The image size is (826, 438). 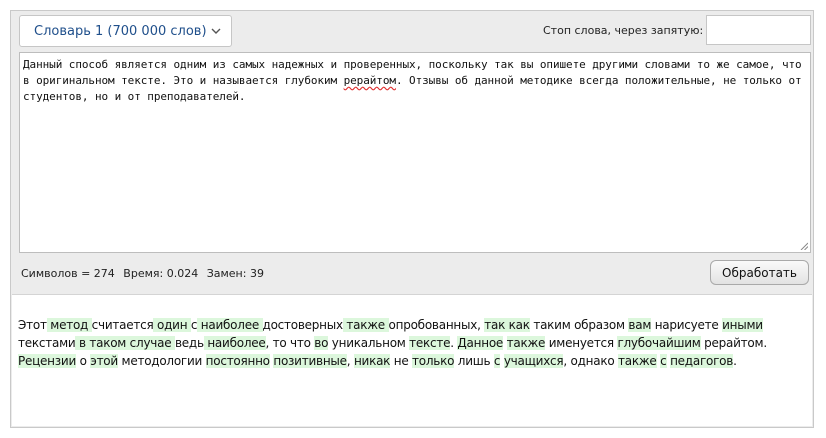 What do you see at coordinates (303, 325) in the screenshot?
I see `result-text-part: достоверных` at bounding box center [303, 325].